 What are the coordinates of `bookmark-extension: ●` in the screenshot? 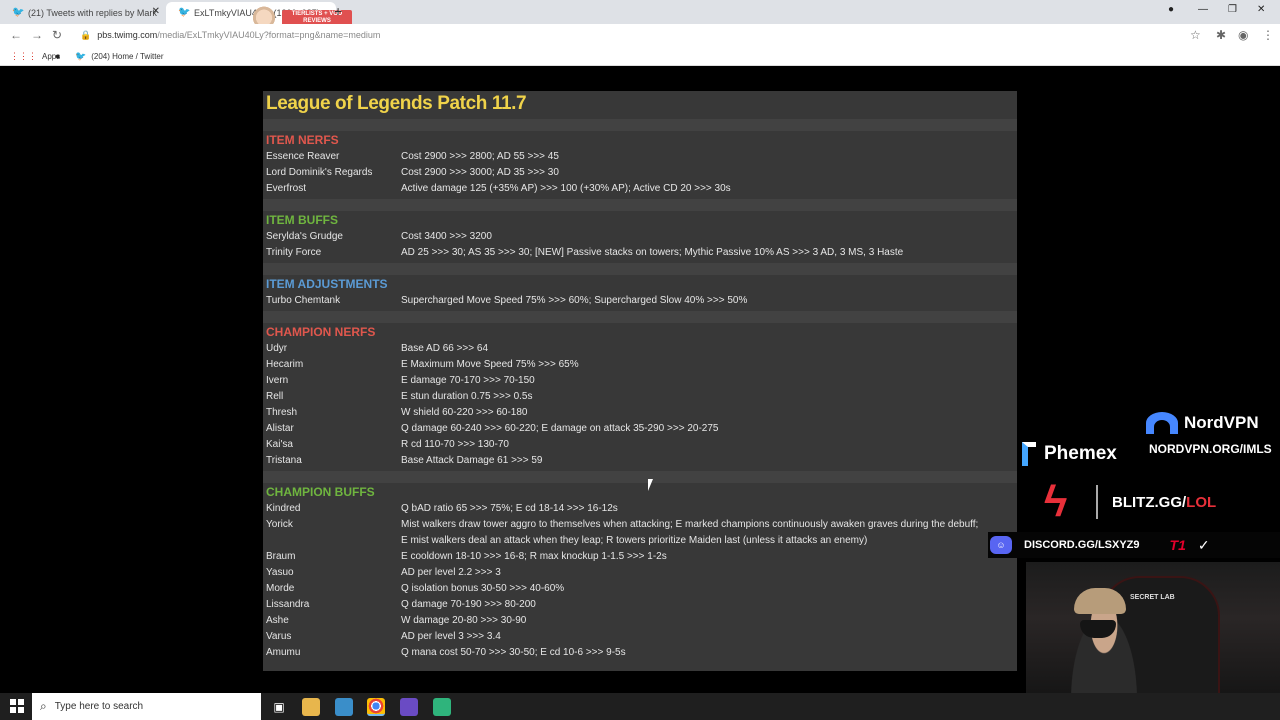 It's located at (60, 56).